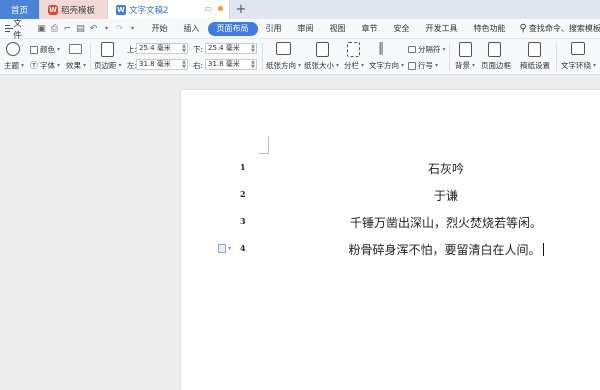 The image size is (600, 390). I want to click on menu-item-start: 开始, so click(160, 29).